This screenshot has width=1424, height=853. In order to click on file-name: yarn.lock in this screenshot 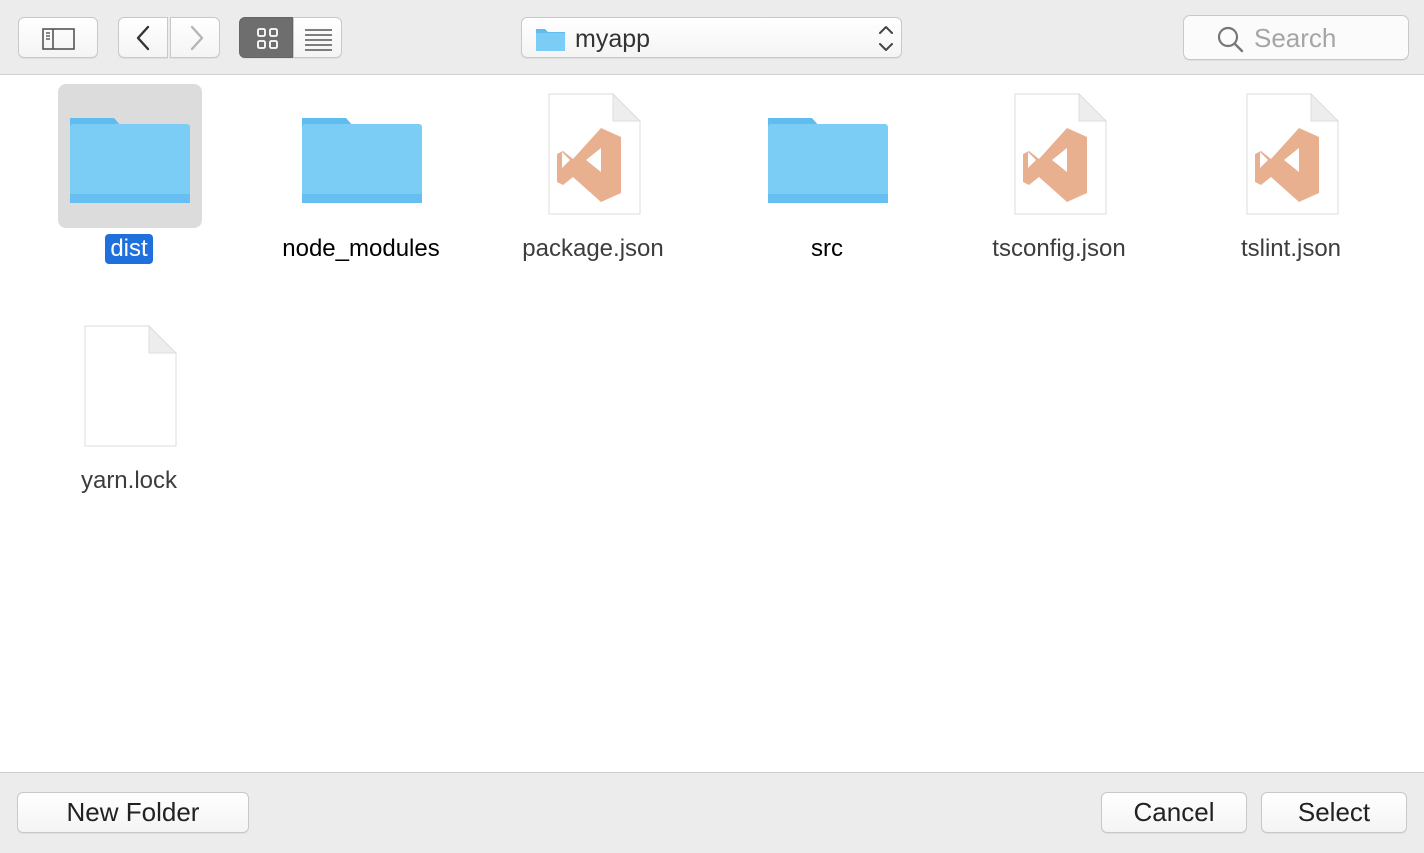, I will do `click(129, 480)`.